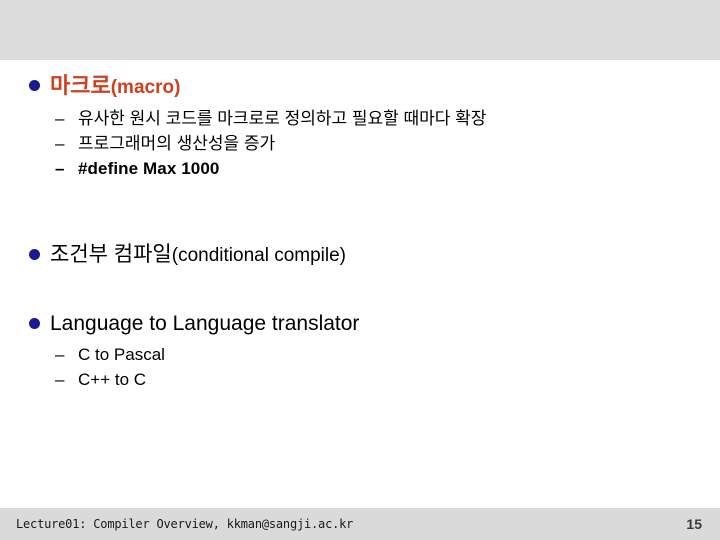 Image resolution: width=720 pixels, height=540 pixels. Describe the element at coordinates (268, 87) in the screenshot. I see `bullet-heading-macro: 마크로(macro)` at that location.